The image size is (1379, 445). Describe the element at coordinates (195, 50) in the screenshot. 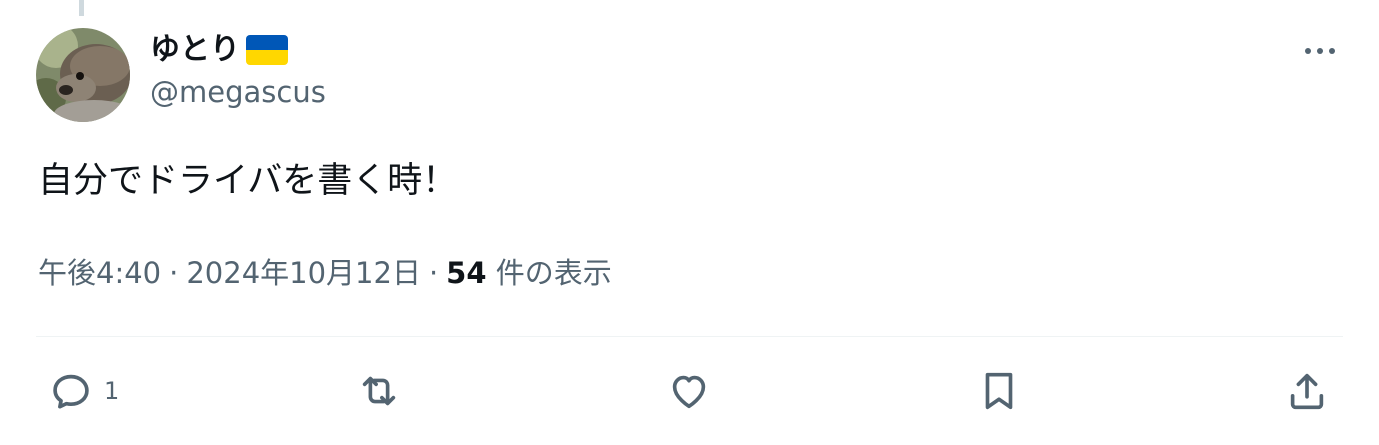

I see `display-name: ゆとり` at that location.